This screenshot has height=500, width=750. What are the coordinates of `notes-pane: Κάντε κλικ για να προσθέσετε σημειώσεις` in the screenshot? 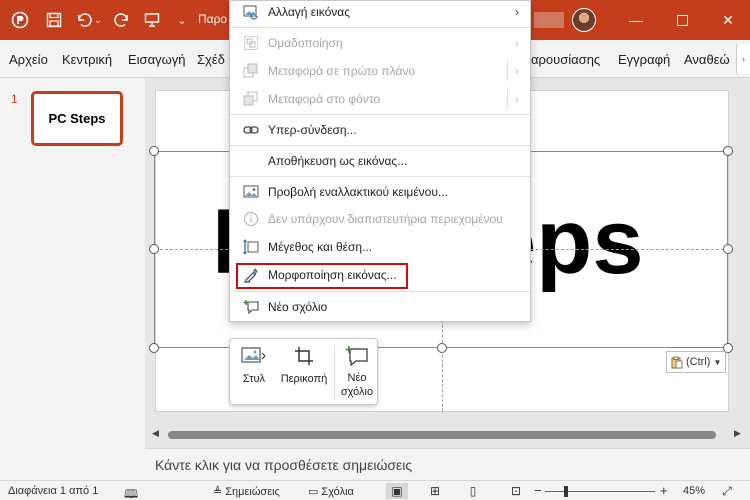 It's located at (447, 464).